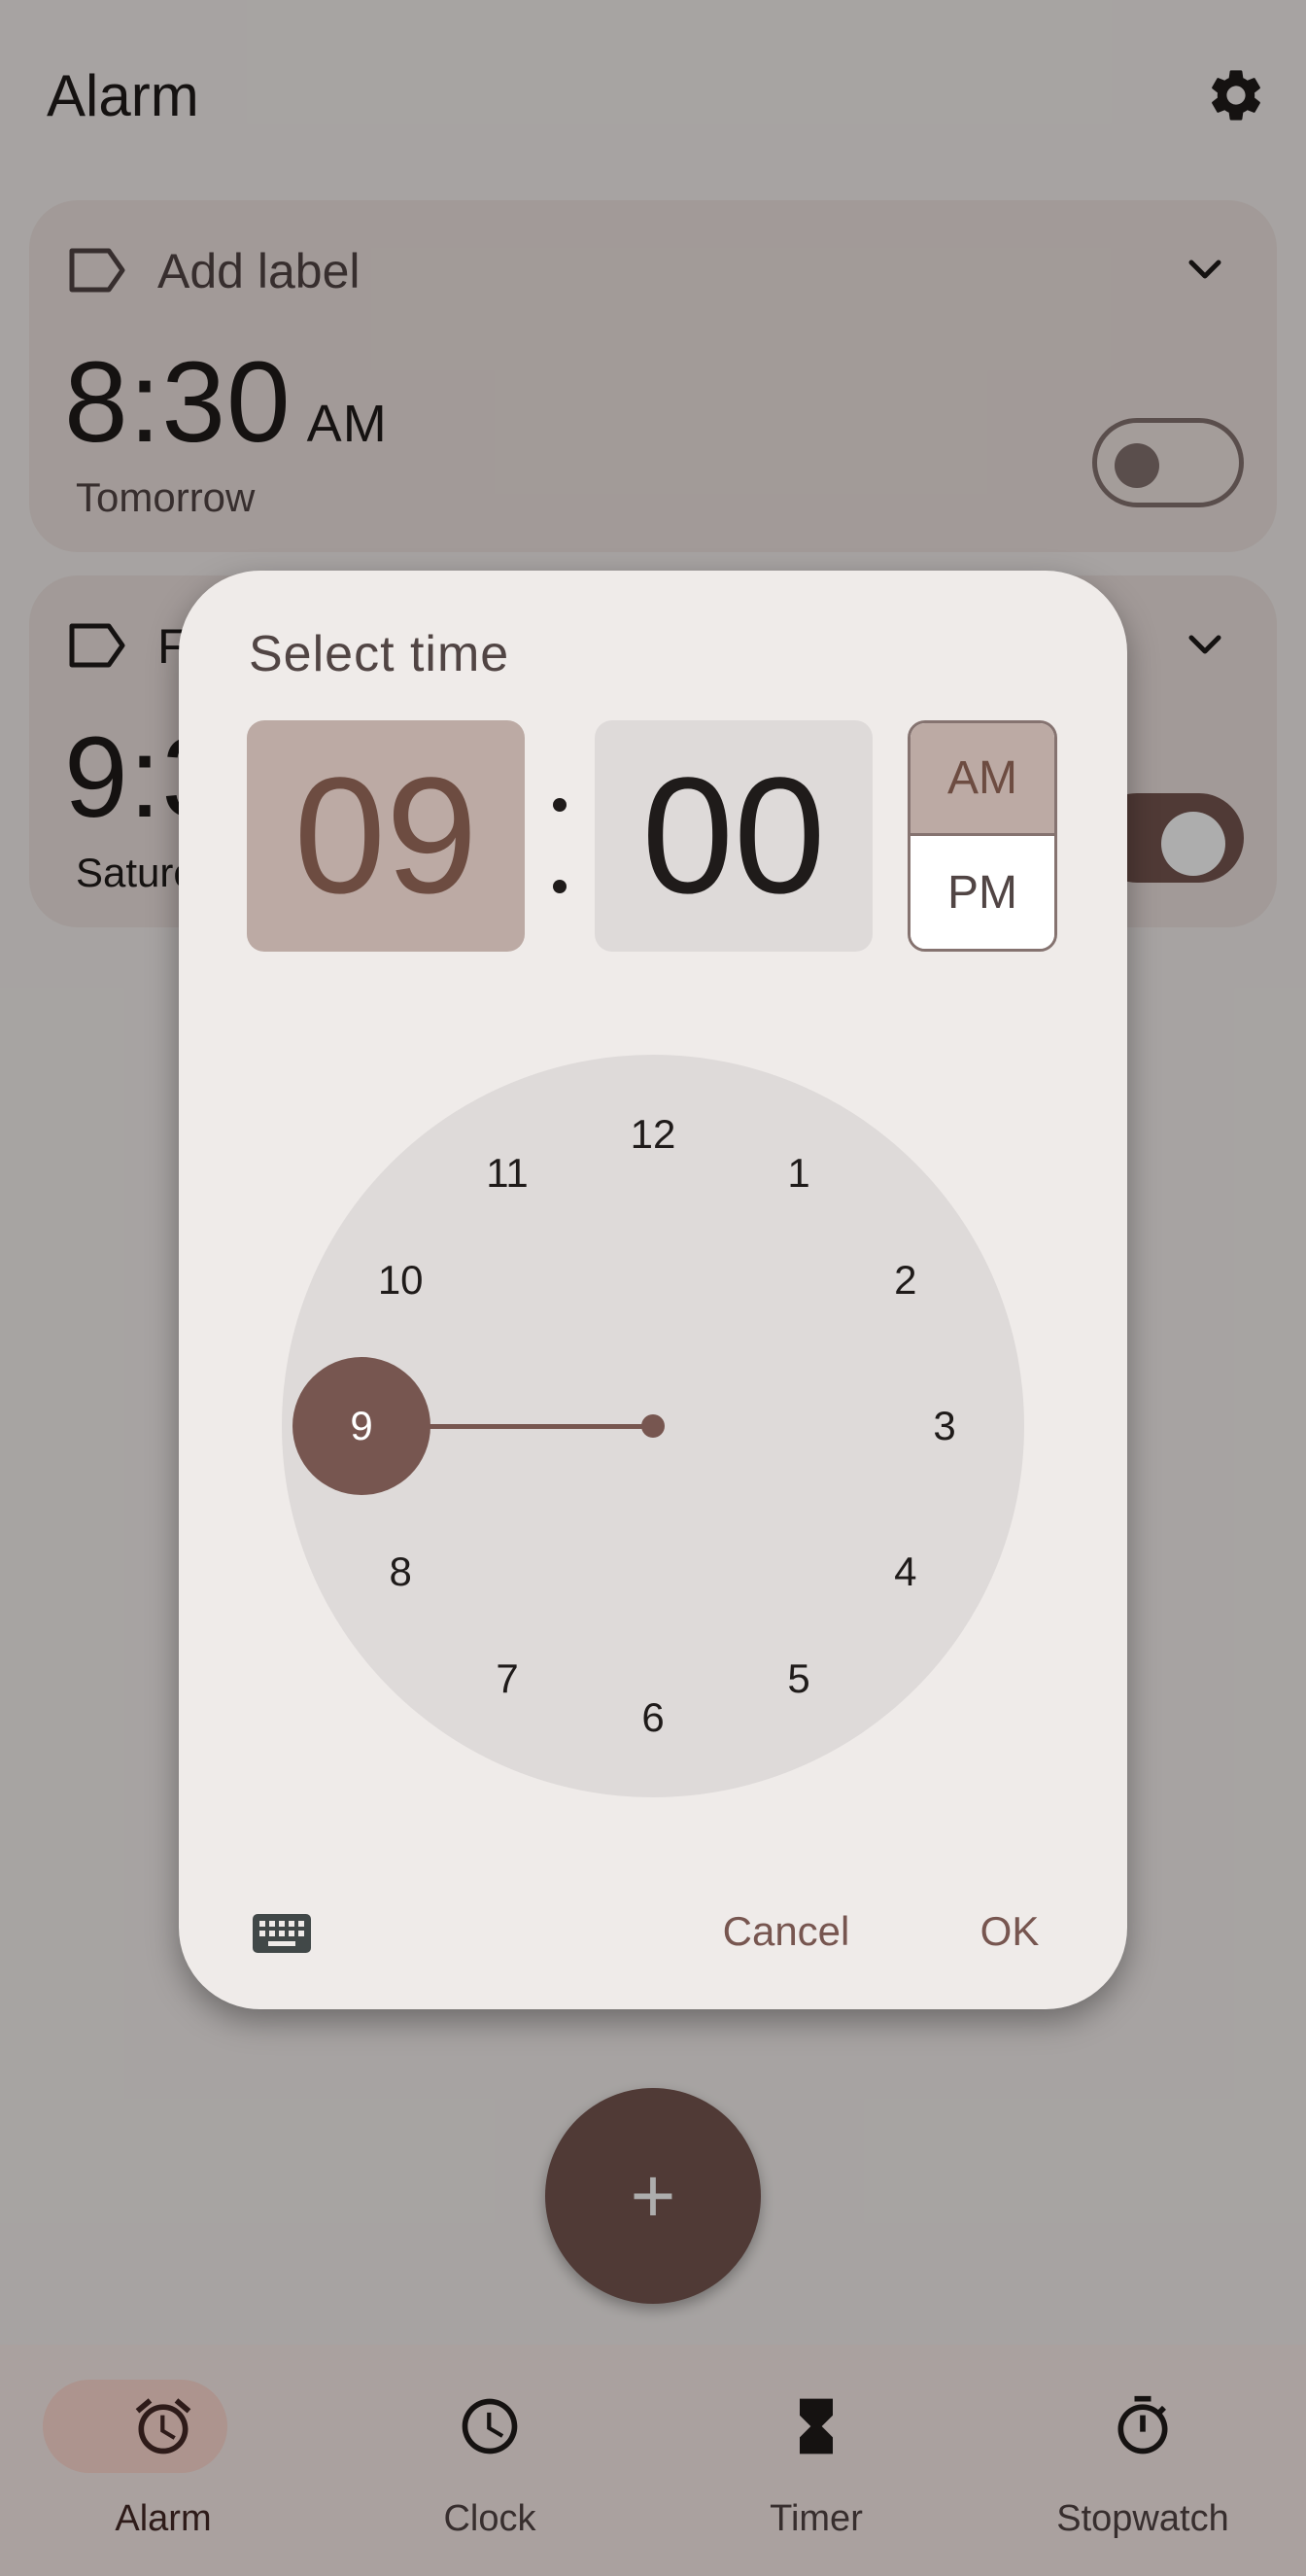 The width and height of the screenshot is (1306, 2576). Describe the element at coordinates (536, 1426) in the screenshot. I see `clock-hand` at that location.